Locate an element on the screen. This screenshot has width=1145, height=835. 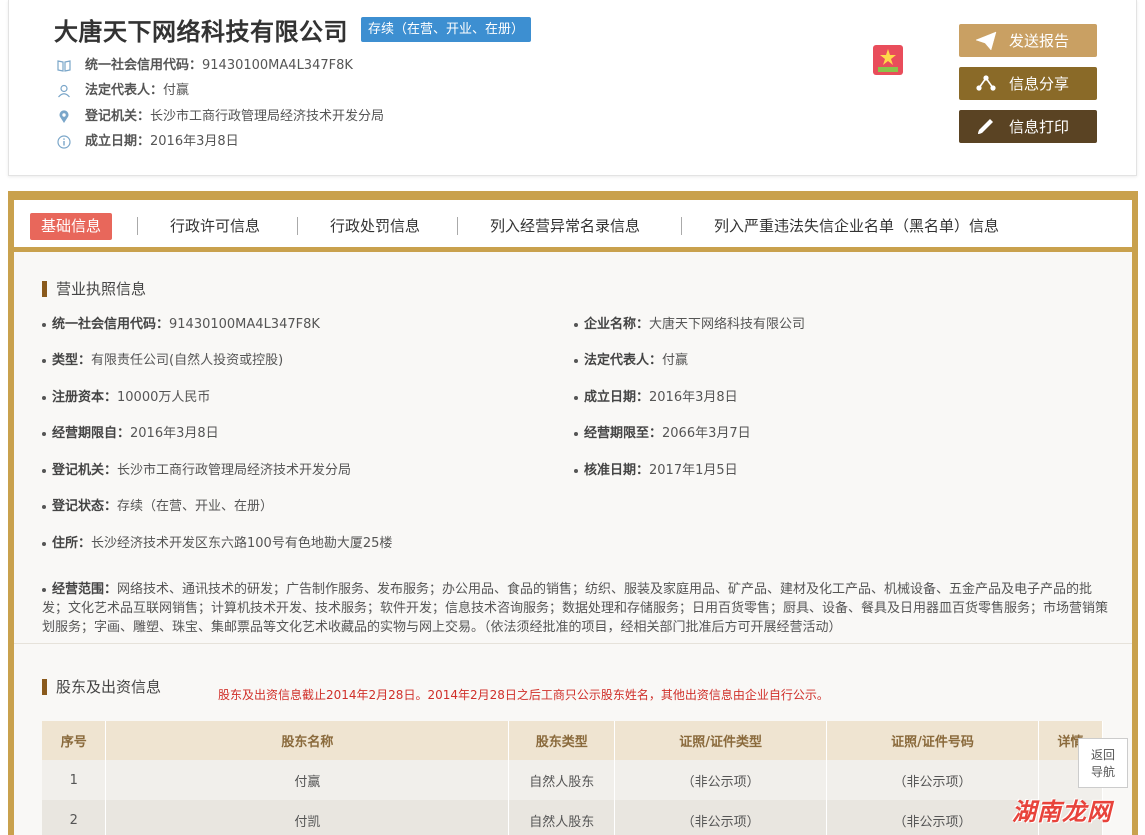
field-term-start: 经营期限自：2016年3月8日 is located at coordinates (130, 434).